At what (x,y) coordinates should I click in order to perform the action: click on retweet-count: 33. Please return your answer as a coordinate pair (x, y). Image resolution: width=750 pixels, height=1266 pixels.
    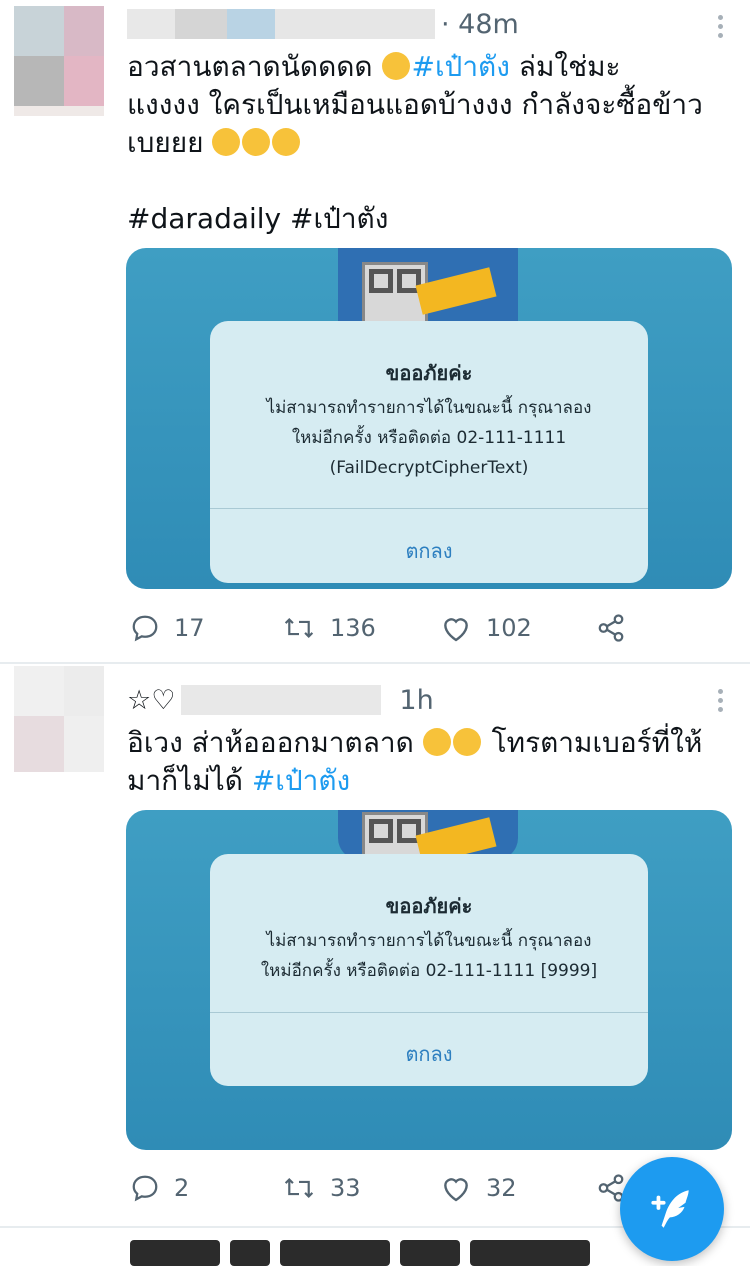
    Looking at the image, I should click on (345, 1188).